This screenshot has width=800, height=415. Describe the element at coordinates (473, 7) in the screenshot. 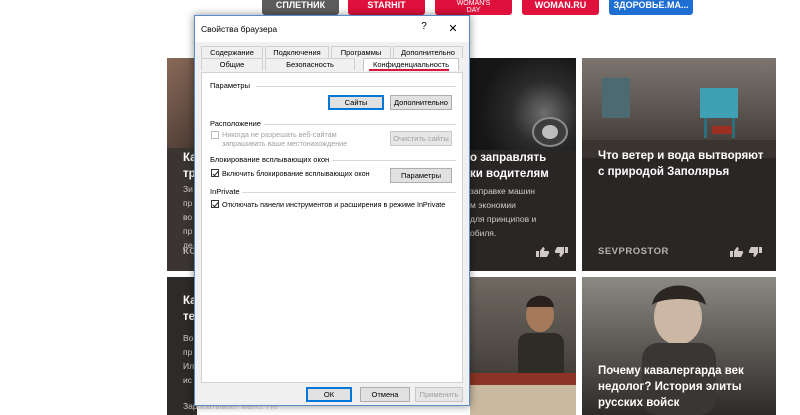

I see `nav-womans-day: WOMAN'S DAY` at that location.